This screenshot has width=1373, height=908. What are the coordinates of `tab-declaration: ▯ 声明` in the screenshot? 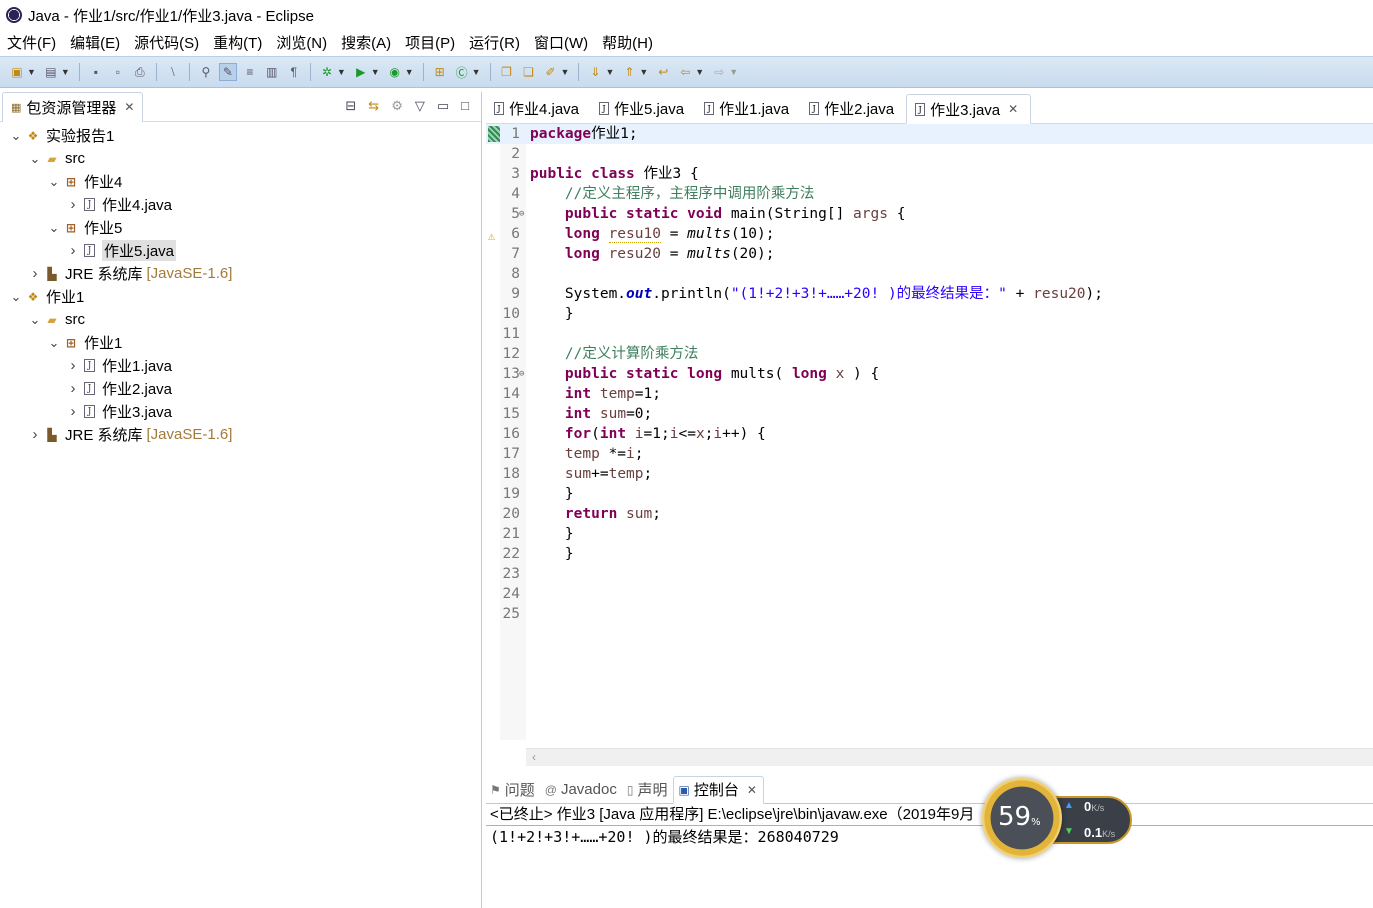 It's located at (648, 790).